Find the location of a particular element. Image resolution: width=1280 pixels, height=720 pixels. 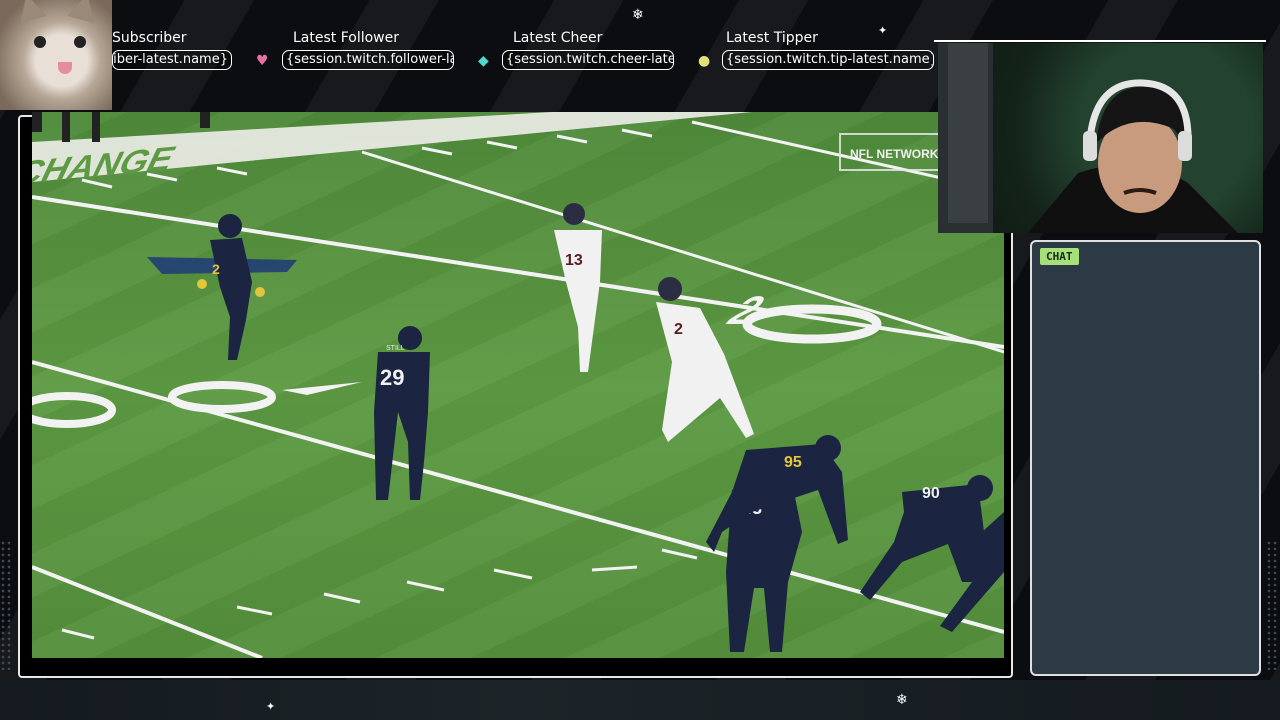

heart-icon: ♥ is located at coordinates (262, 61).